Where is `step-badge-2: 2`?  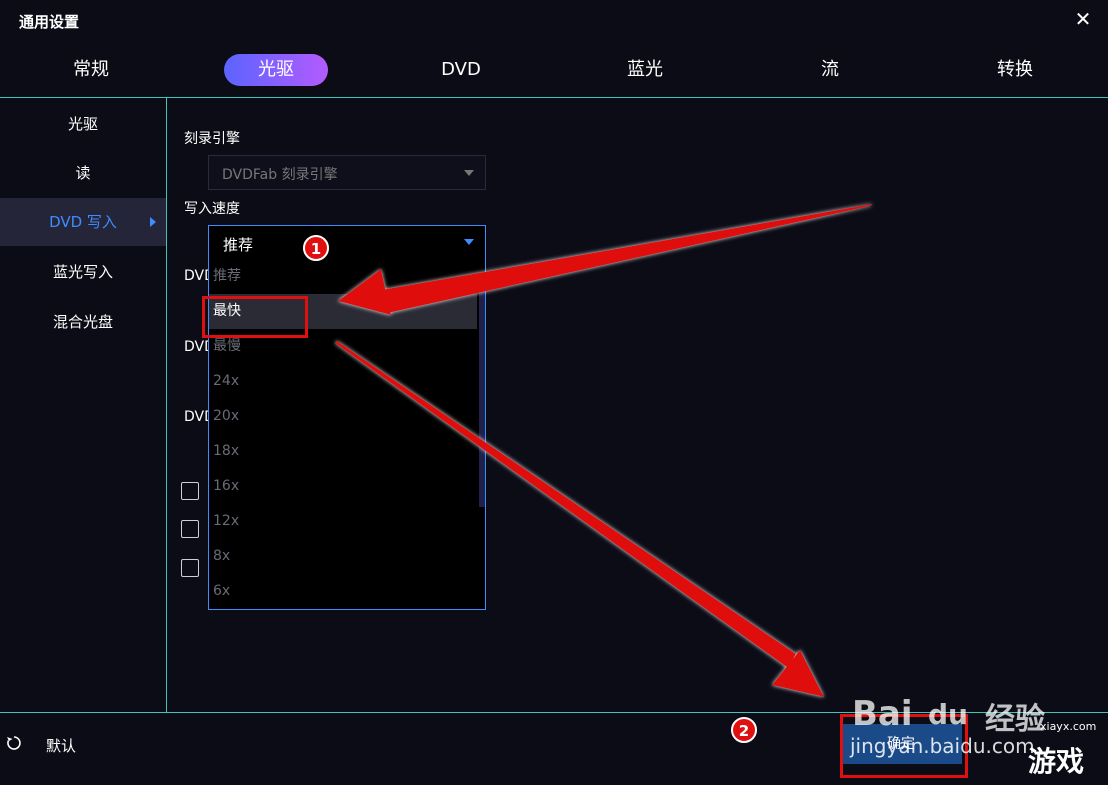
step-badge-2: 2 is located at coordinates (744, 730).